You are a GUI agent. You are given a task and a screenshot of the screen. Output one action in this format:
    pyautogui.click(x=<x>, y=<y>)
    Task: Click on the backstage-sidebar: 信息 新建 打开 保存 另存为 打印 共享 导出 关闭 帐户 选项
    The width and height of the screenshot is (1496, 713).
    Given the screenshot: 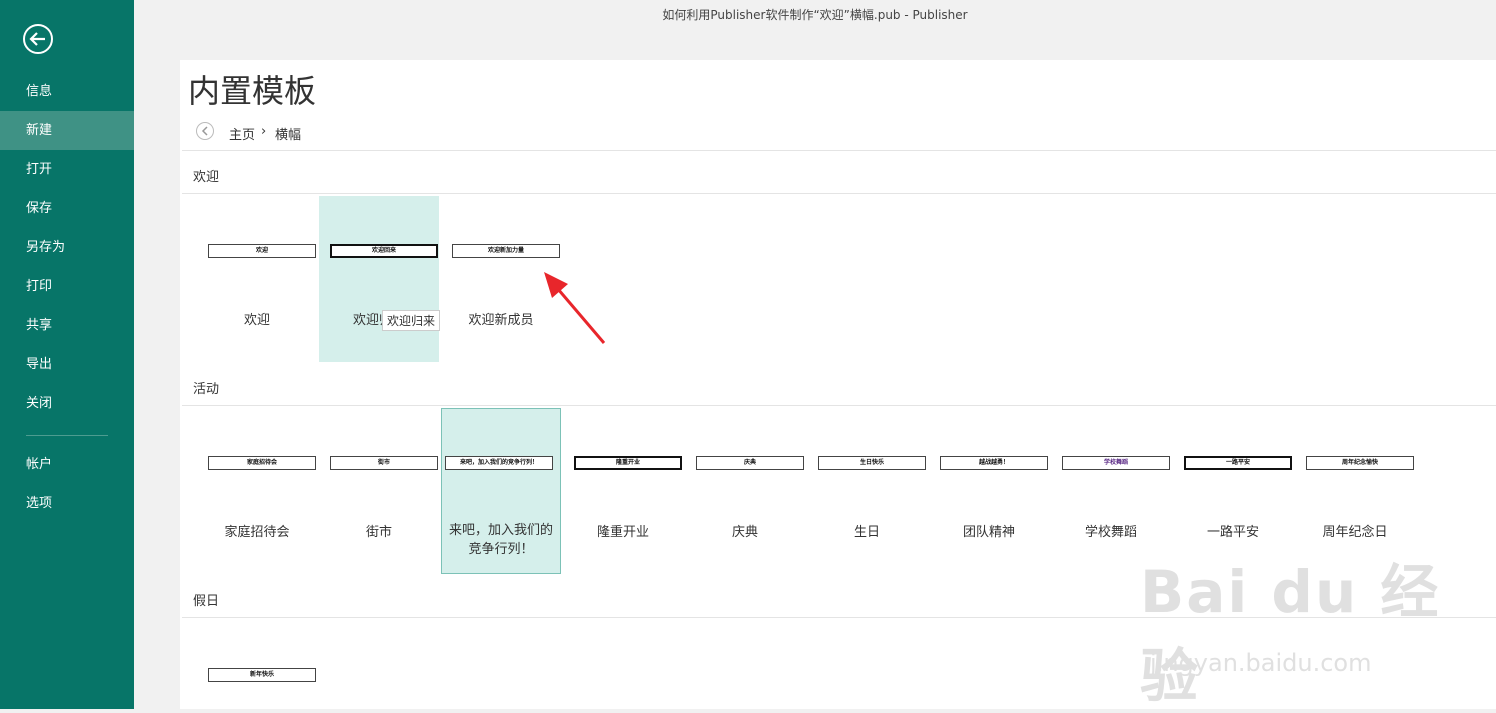 What is the action you would take?
    pyautogui.click(x=67, y=354)
    